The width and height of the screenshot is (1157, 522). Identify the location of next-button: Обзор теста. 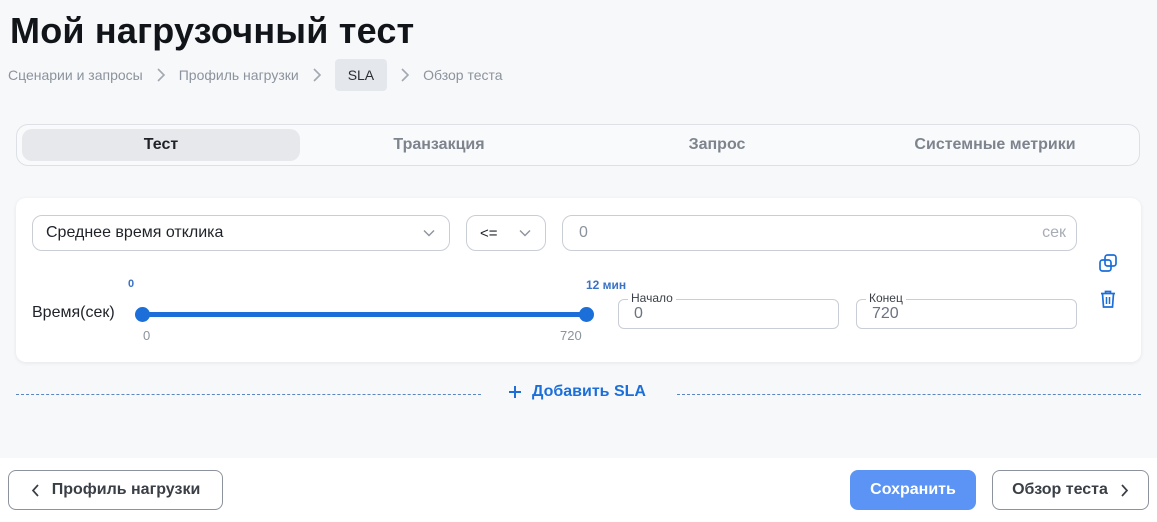
(1070, 490).